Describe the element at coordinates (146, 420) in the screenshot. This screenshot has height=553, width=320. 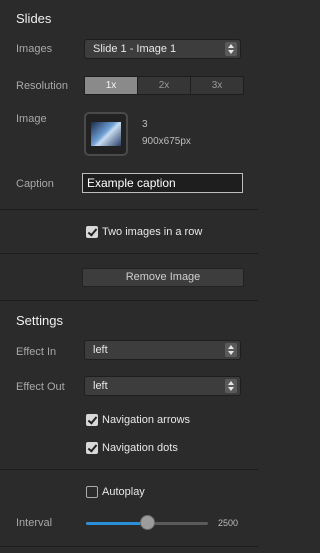
I see `navigation-arrows-label: Navigation arrows` at that location.